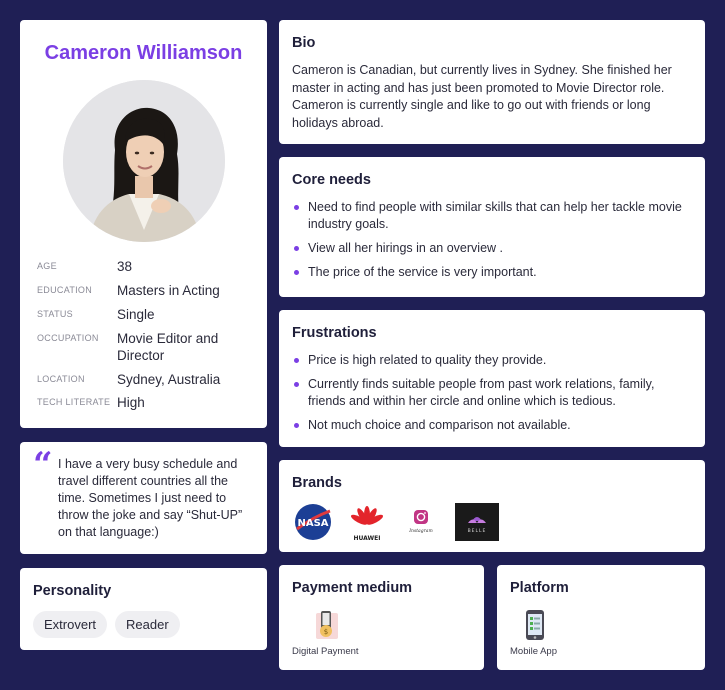 This screenshot has height=690, width=725. Describe the element at coordinates (304, 43) in the screenshot. I see `bio-title: Bio` at that location.